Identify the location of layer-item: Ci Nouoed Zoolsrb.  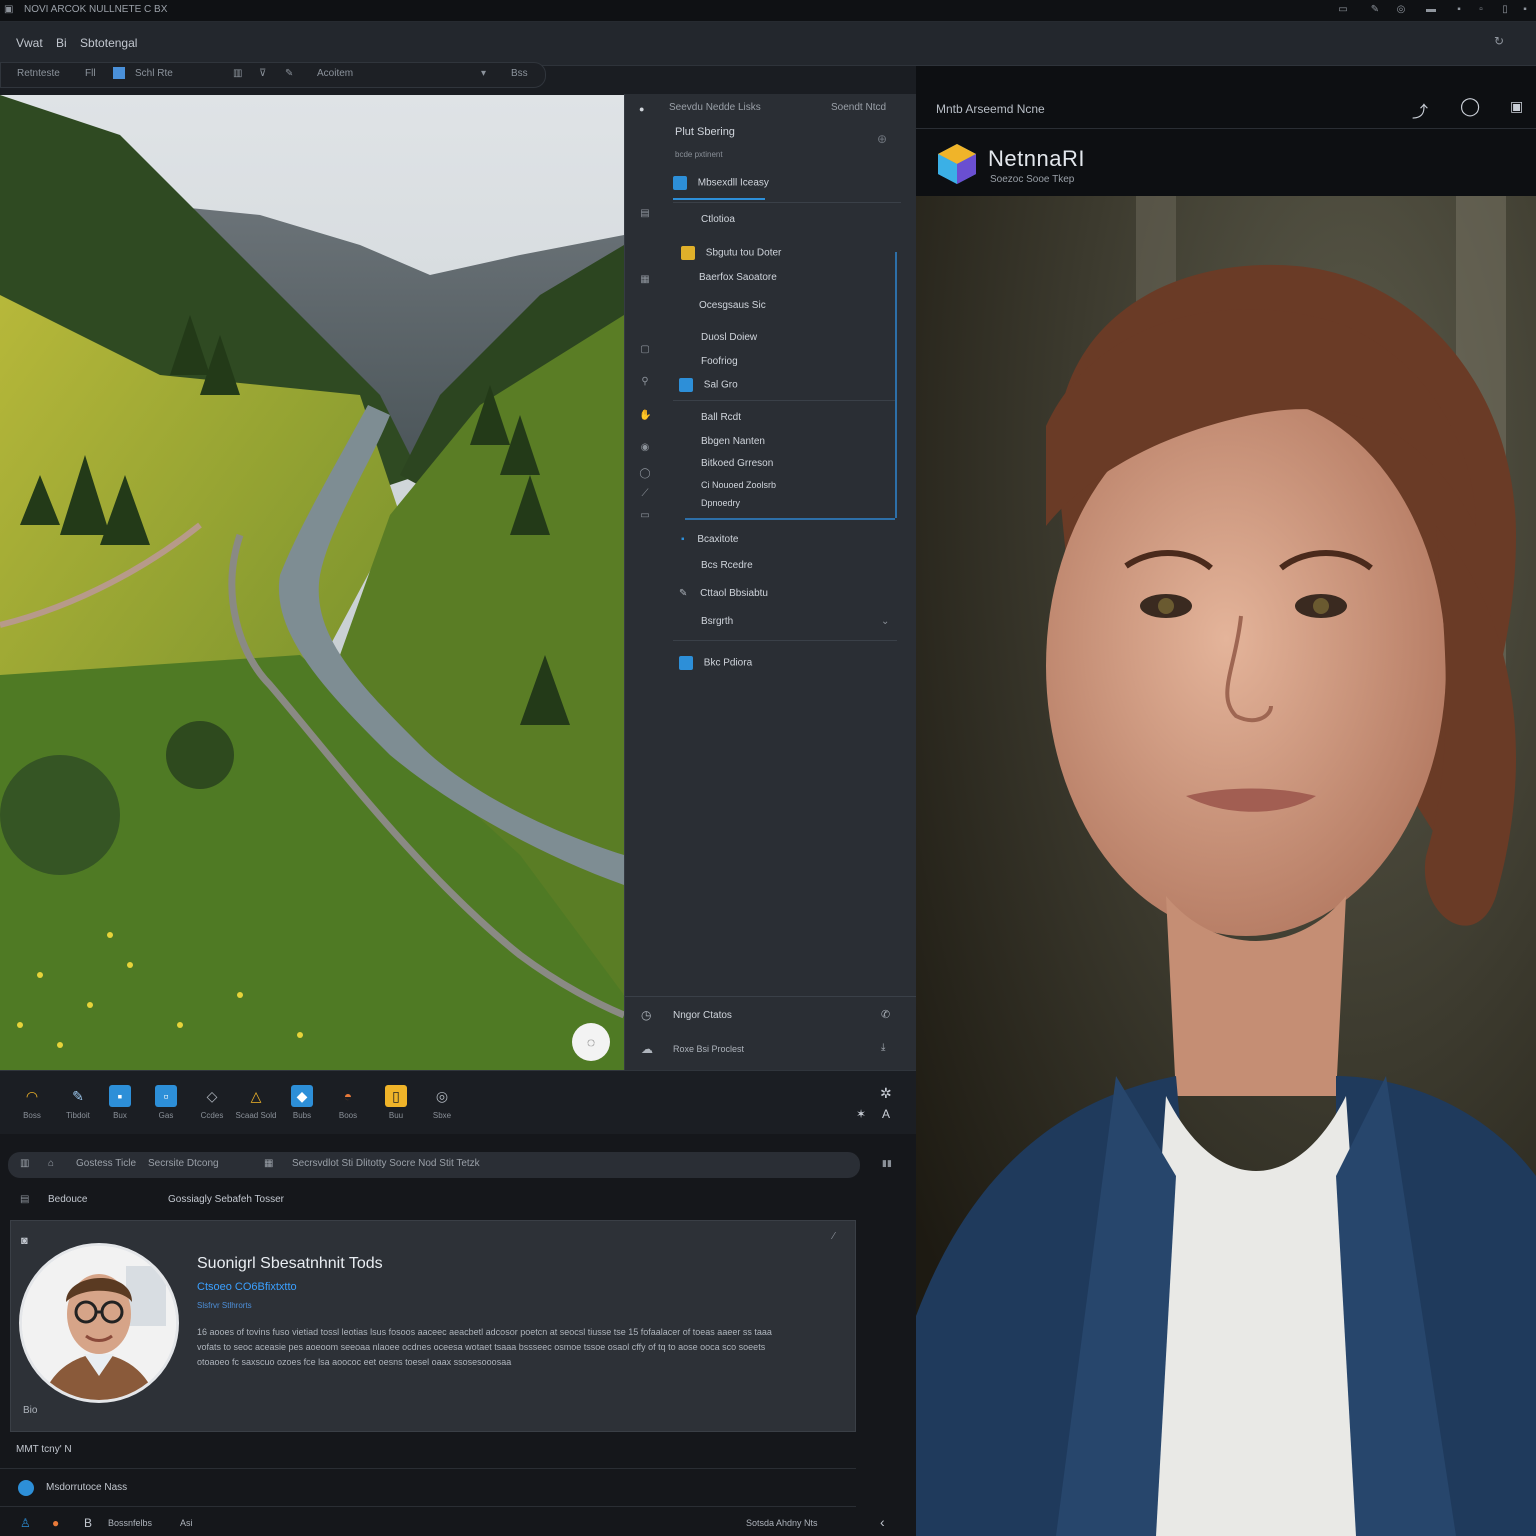
(738, 490).